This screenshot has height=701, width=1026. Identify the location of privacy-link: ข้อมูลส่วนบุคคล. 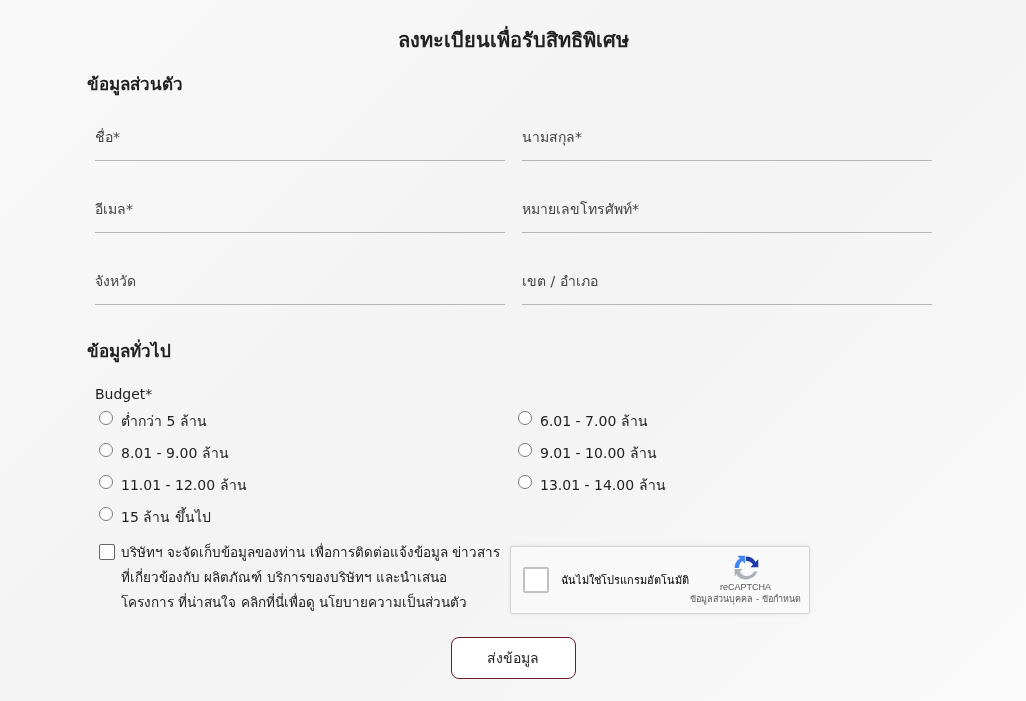
(721, 599).